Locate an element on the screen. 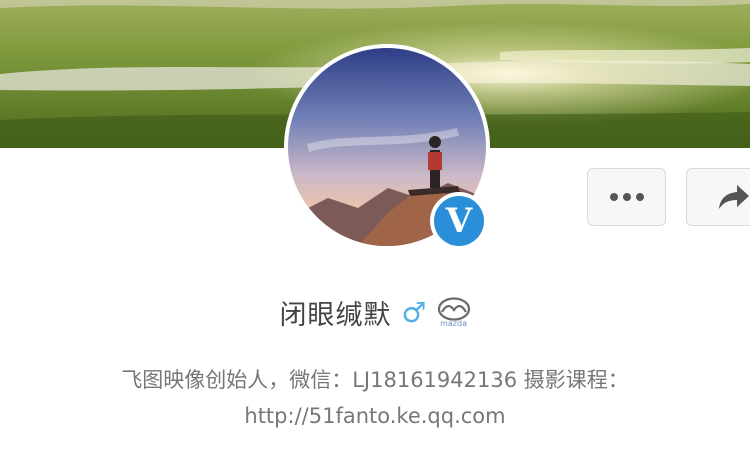 The width and height of the screenshot is (750, 460). profile-name: 闭眼缄默 is located at coordinates (335, 315).